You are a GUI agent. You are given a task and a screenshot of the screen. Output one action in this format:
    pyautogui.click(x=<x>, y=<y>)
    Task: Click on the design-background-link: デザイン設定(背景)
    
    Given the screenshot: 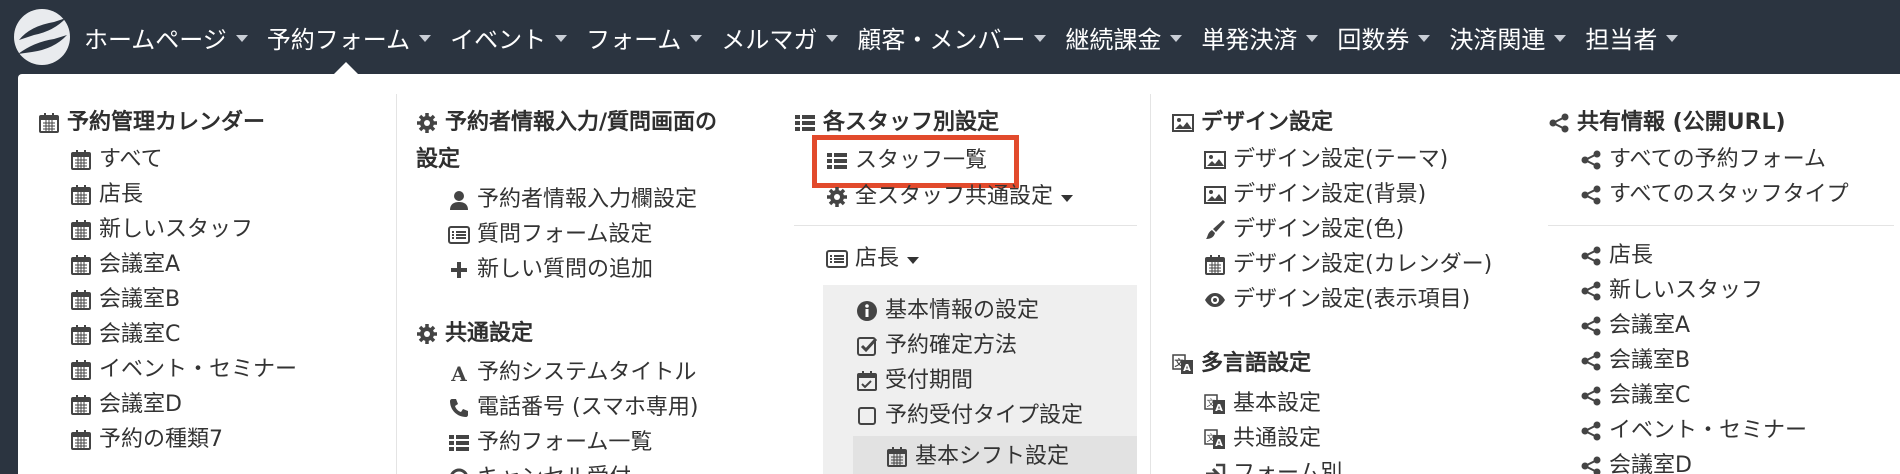 What is the action you would take?
    pyautogui.click(x=1315, y=195)
    